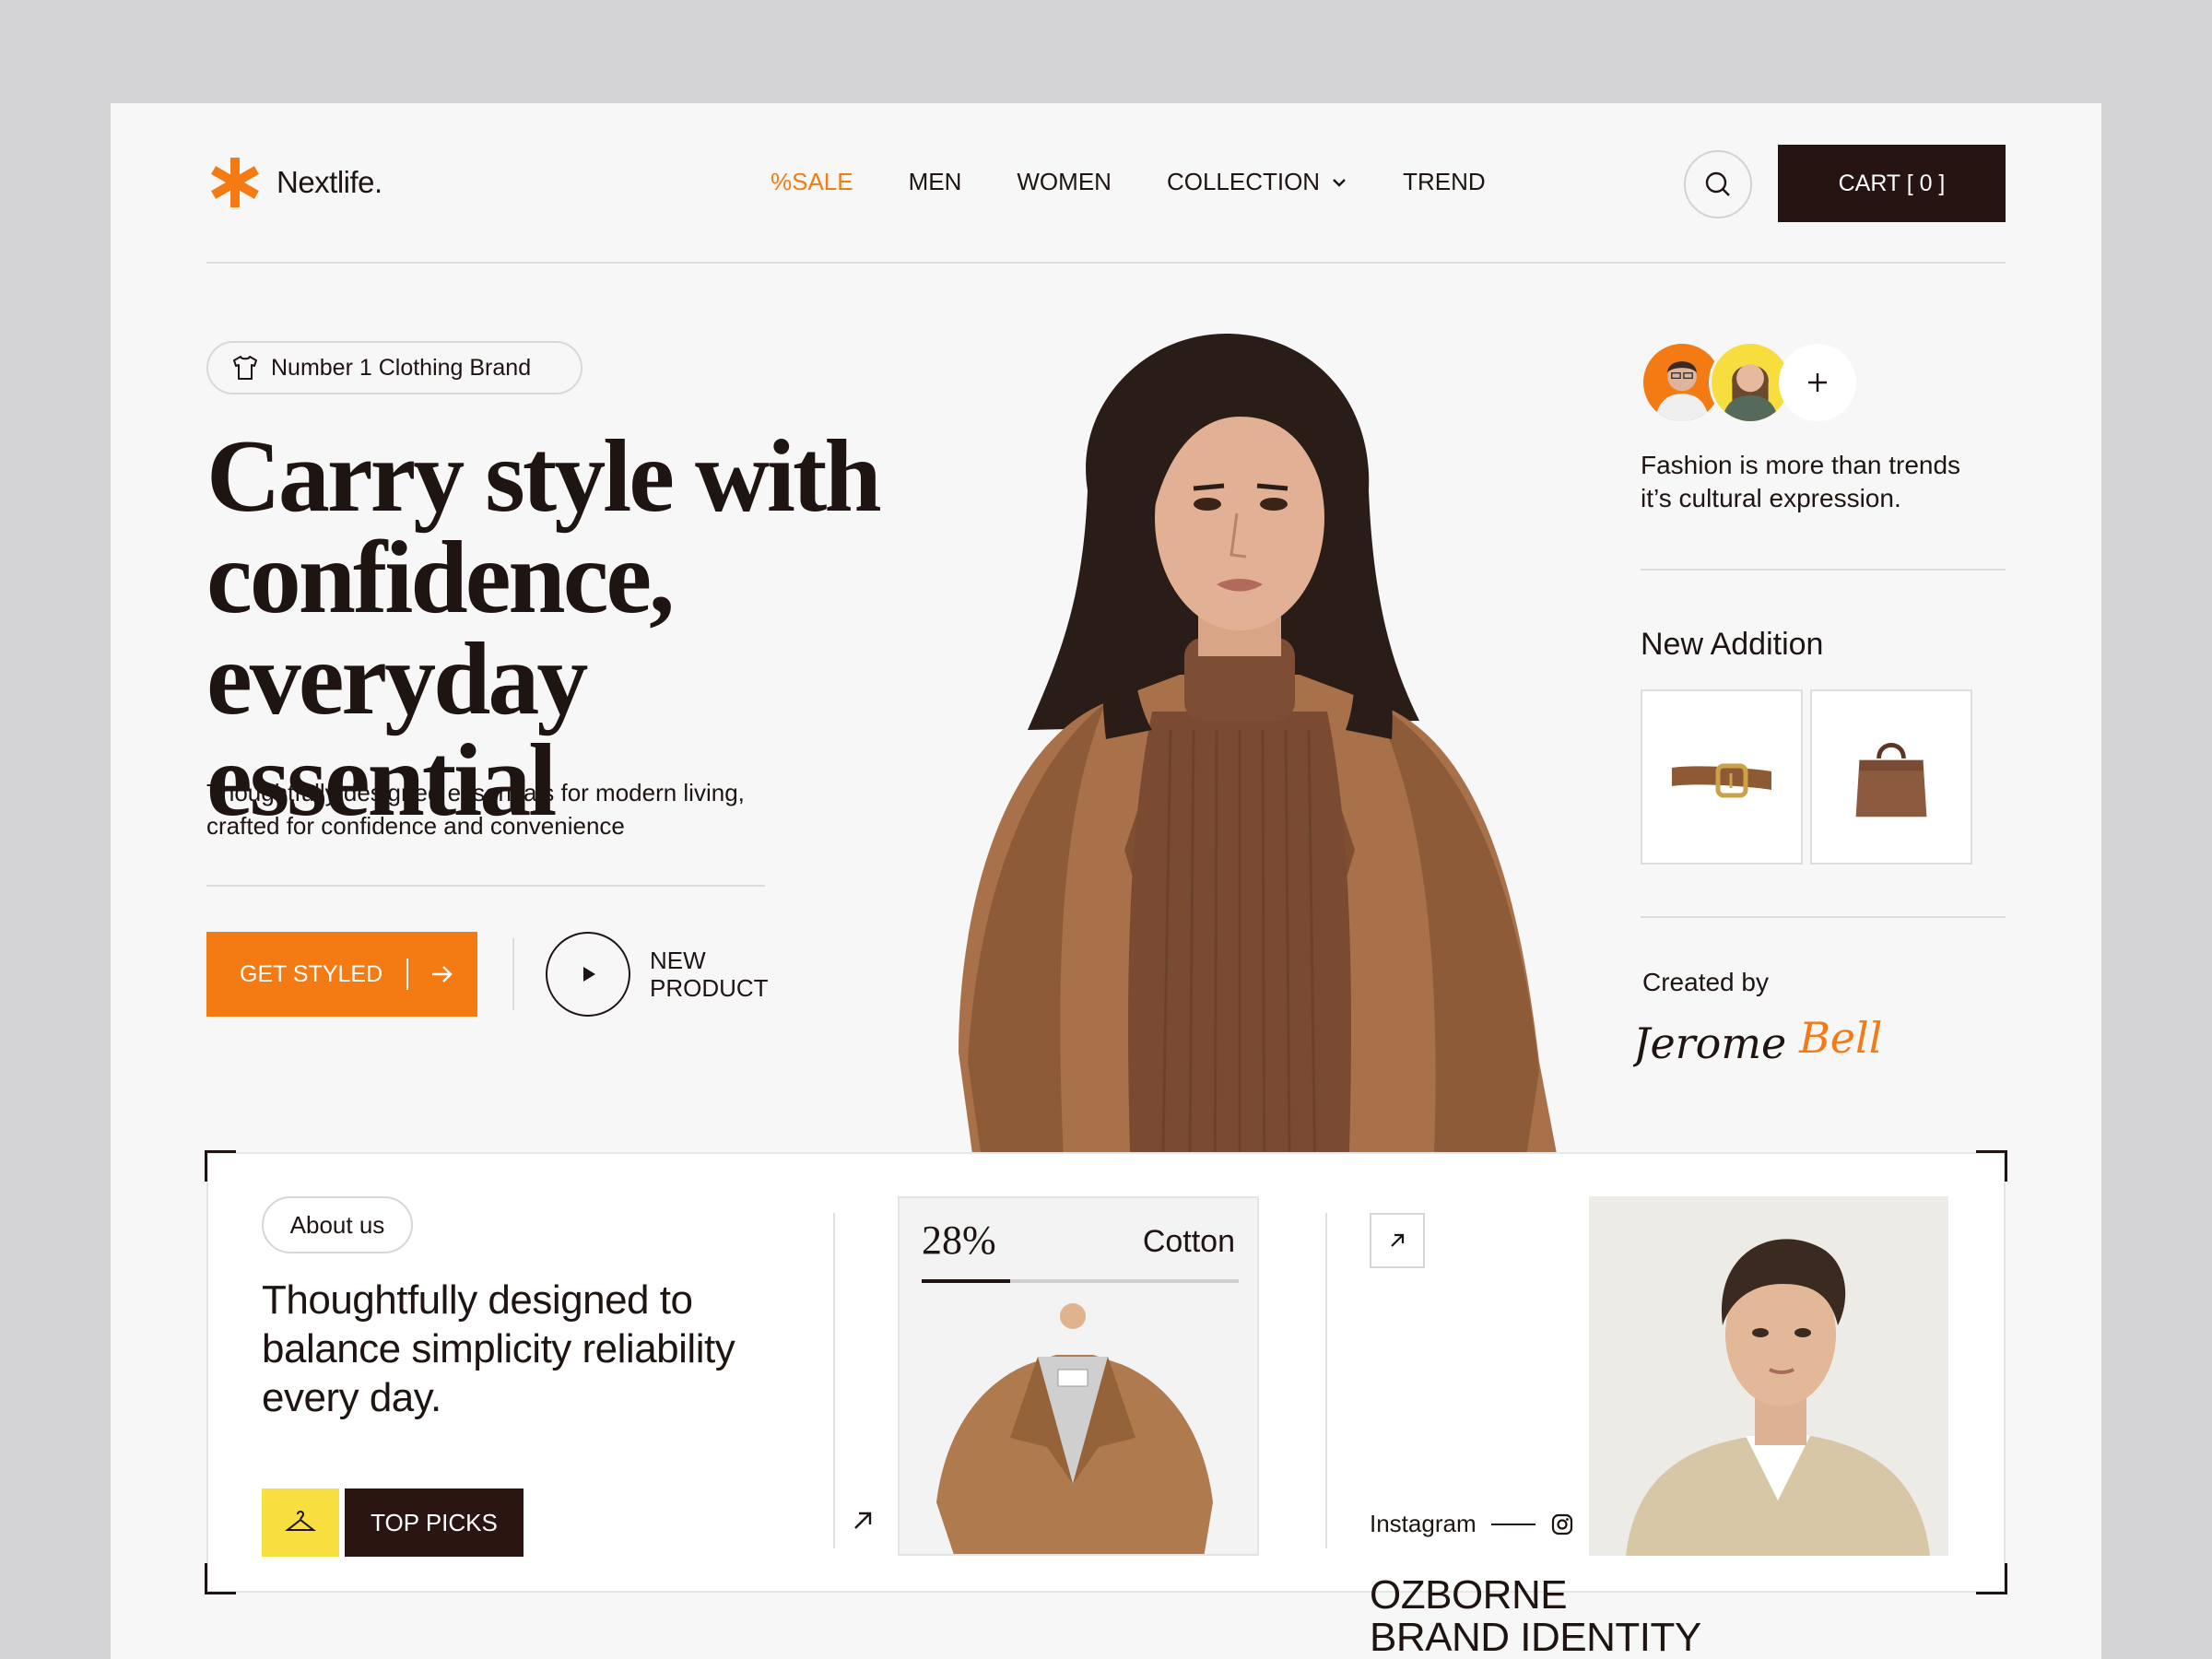  Describe the element at coordinates (442, 974) in the screenshot. I see `arrow-right-icon` at that location.